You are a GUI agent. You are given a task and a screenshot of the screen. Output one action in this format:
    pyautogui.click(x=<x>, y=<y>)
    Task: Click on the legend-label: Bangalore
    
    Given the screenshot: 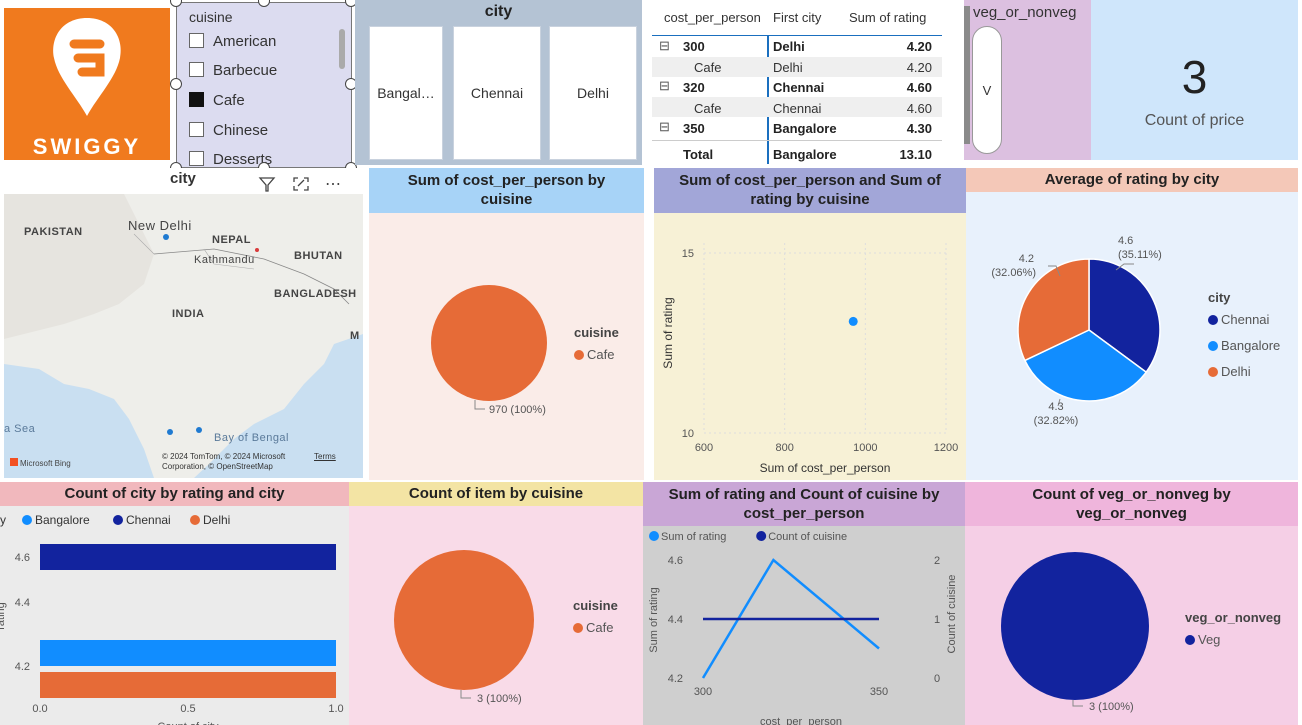 What is the action you would take?
    pyautogui.click(x=62, y=520)
    